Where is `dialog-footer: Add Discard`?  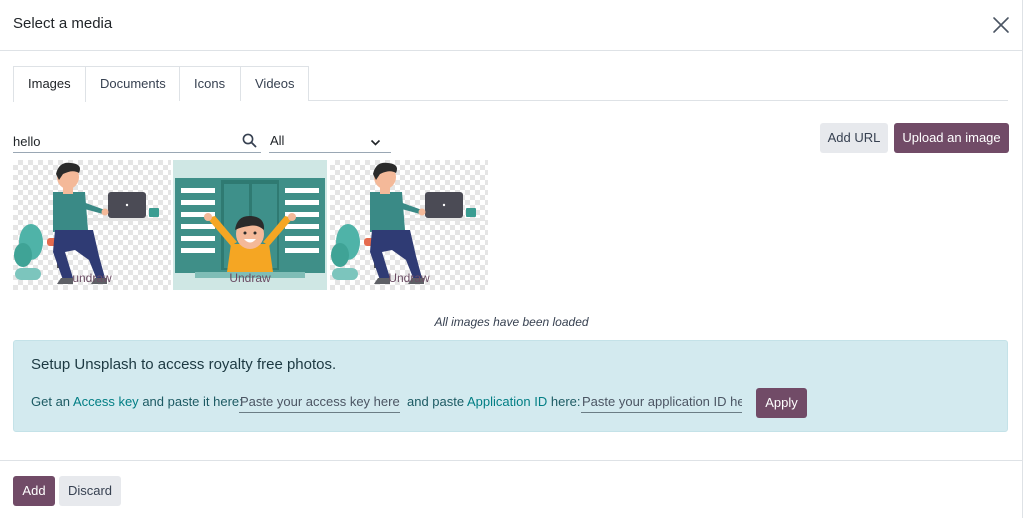 dialog-footer: Add Discard is located at coordinates (511, 489).